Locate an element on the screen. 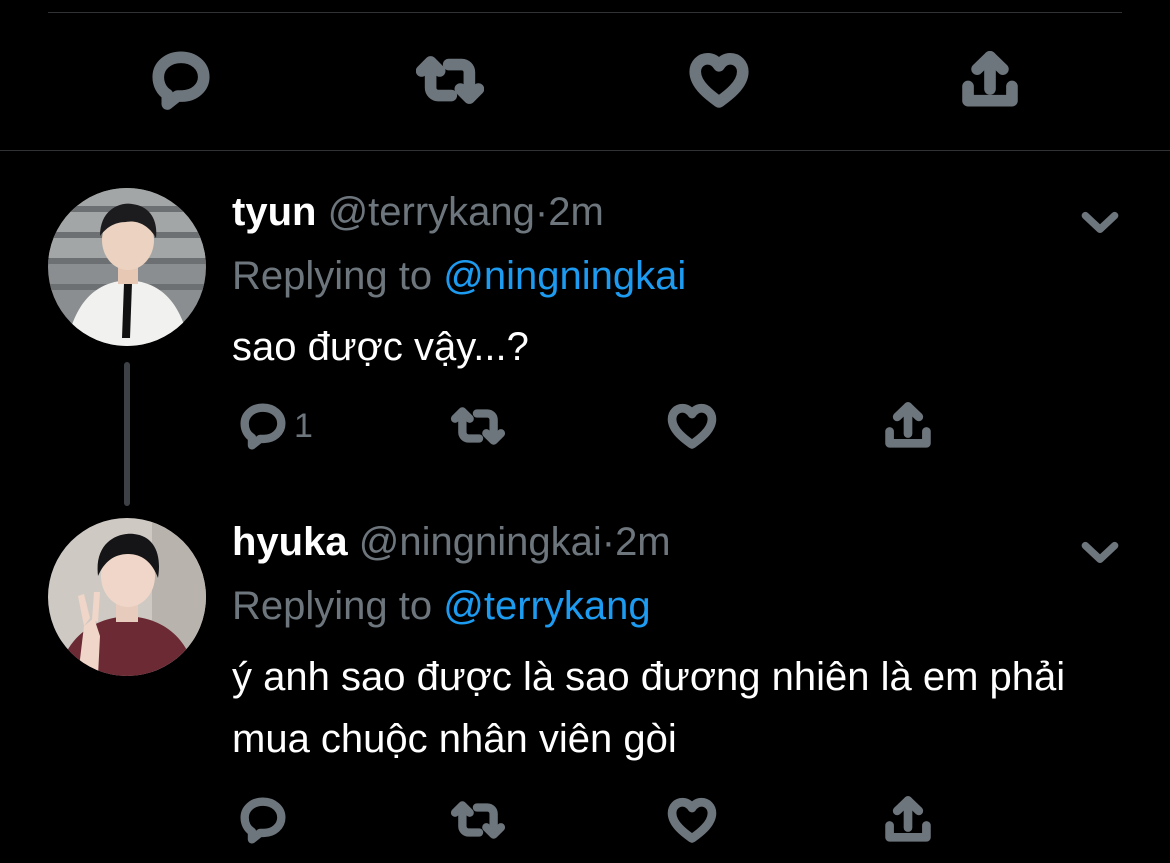 This screenshot has width=1170, height=863. display-name: tyun is located at coordinates (274, 212).